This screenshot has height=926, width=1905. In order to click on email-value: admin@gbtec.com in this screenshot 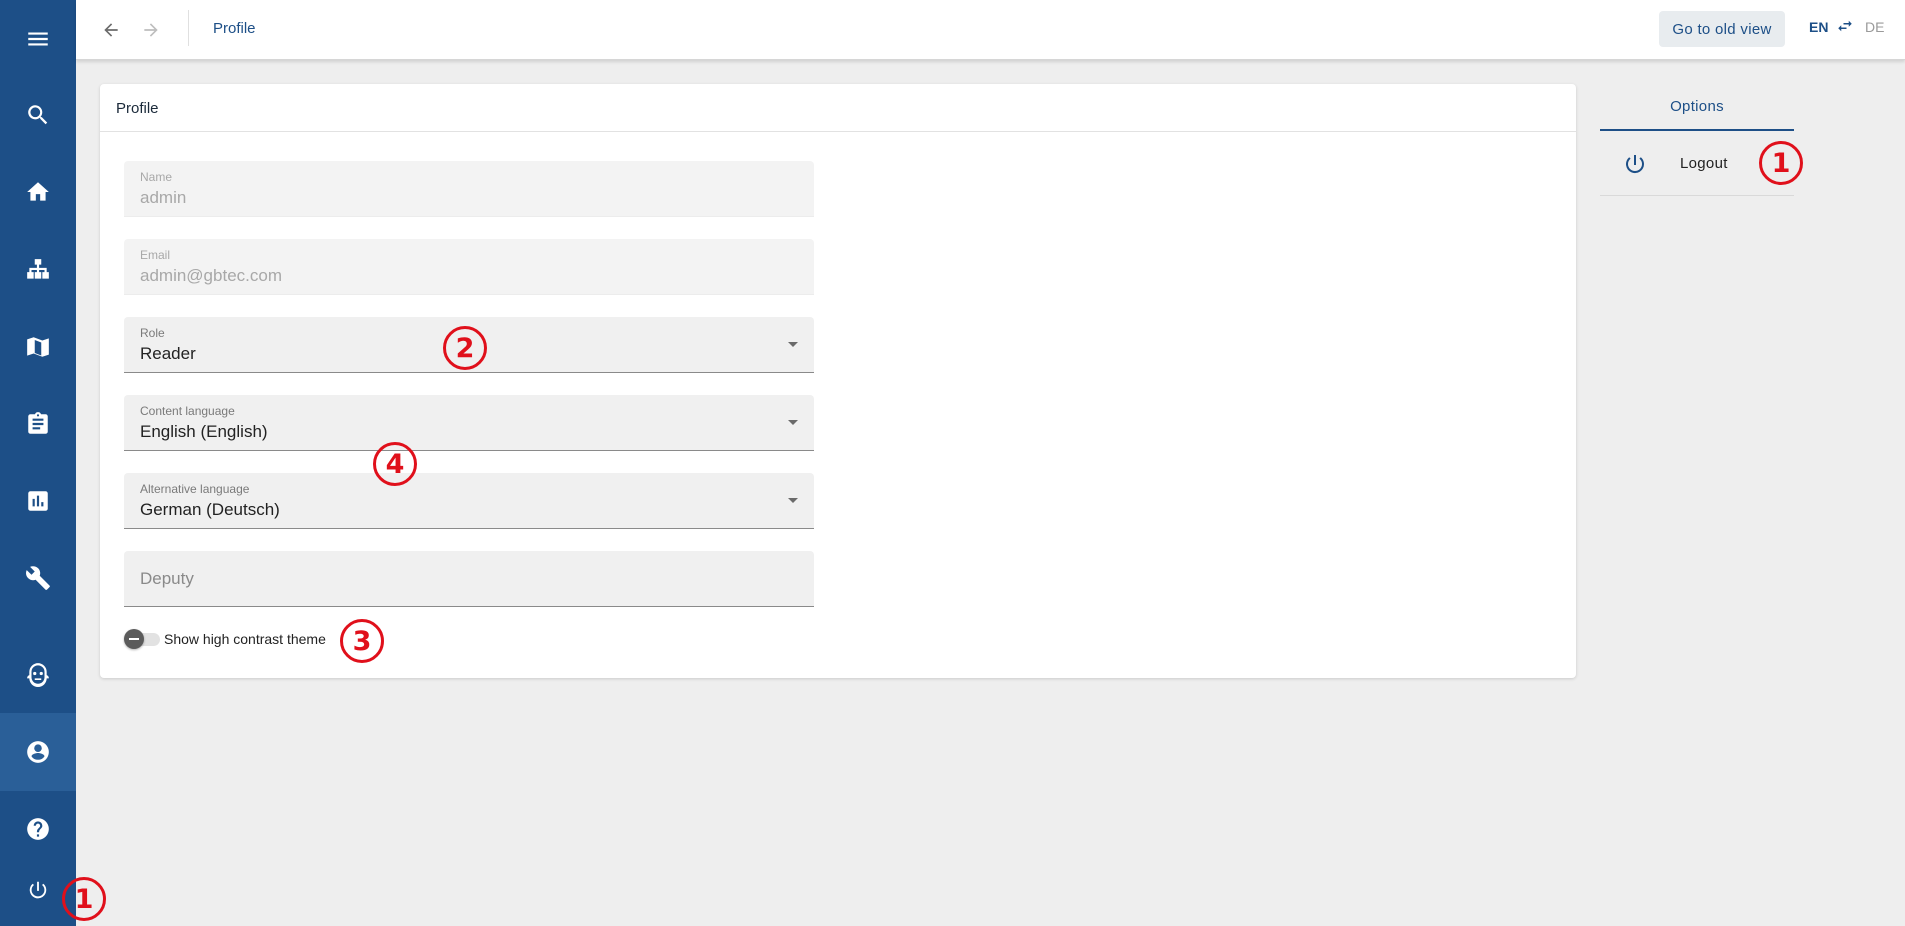, I will do `click(211, 275)`.